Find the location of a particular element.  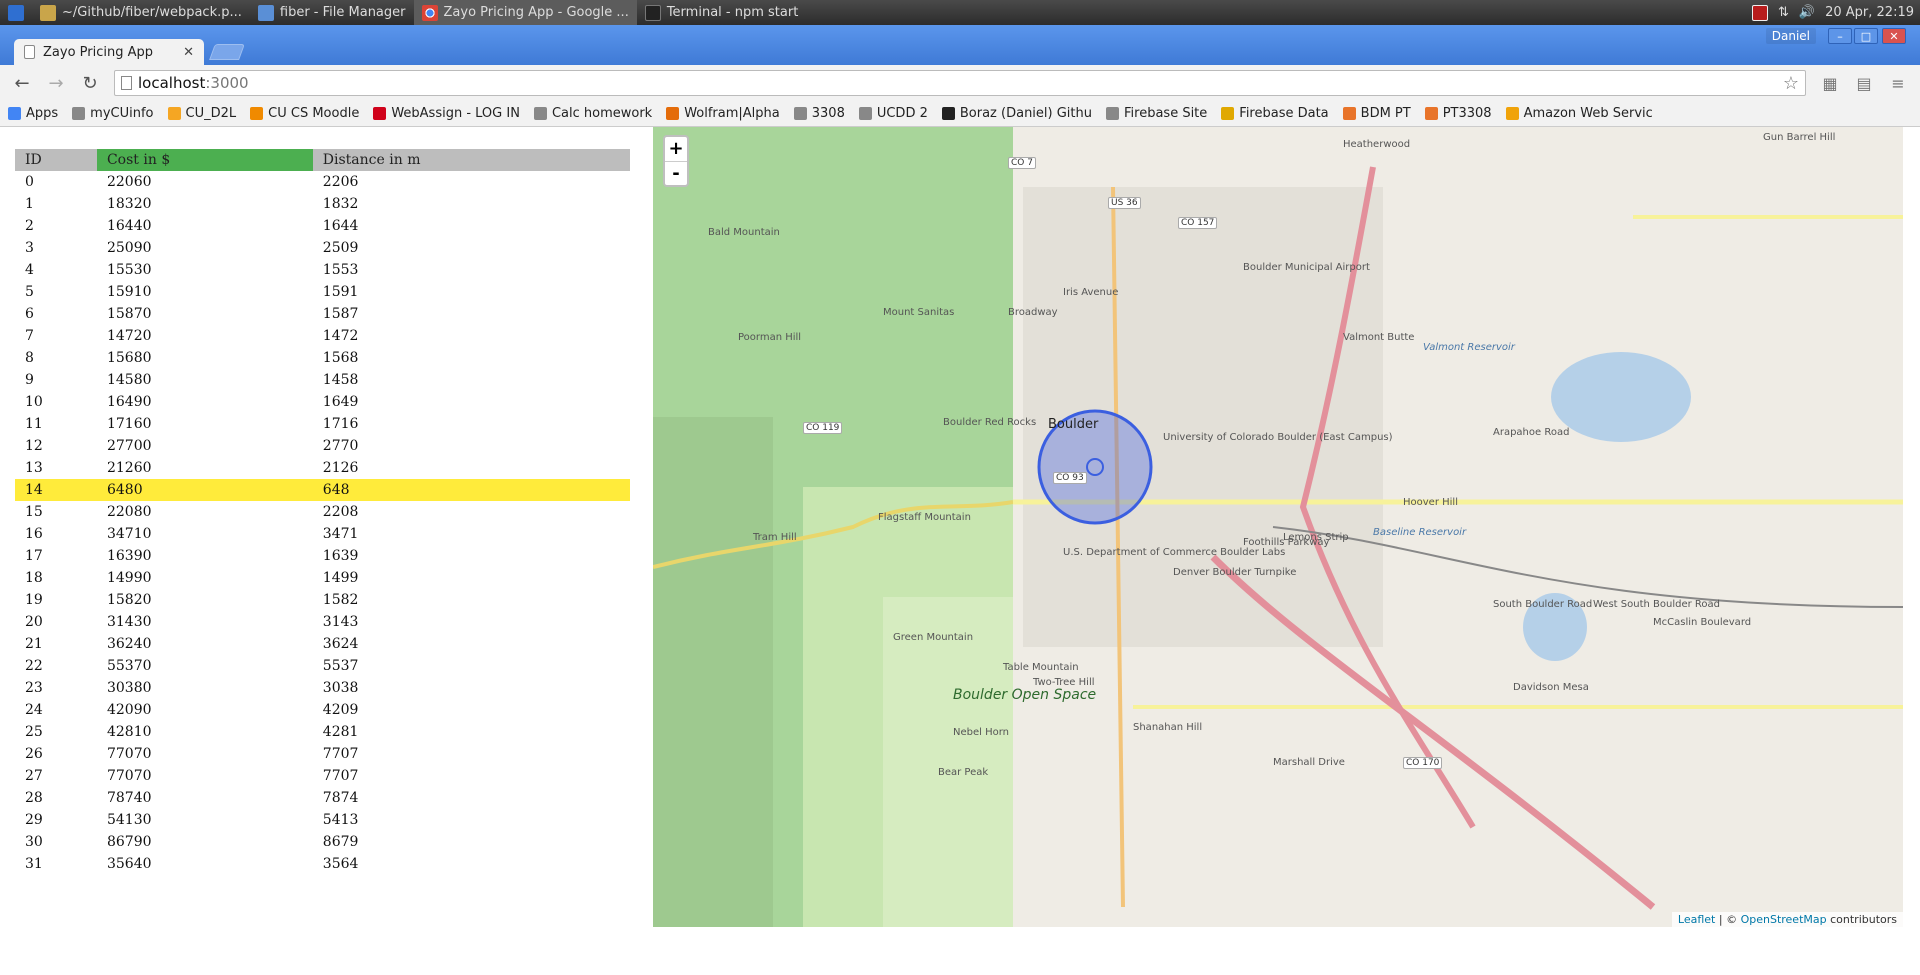

column-header-distance: Distance in m is located at coordinates (471, 160).